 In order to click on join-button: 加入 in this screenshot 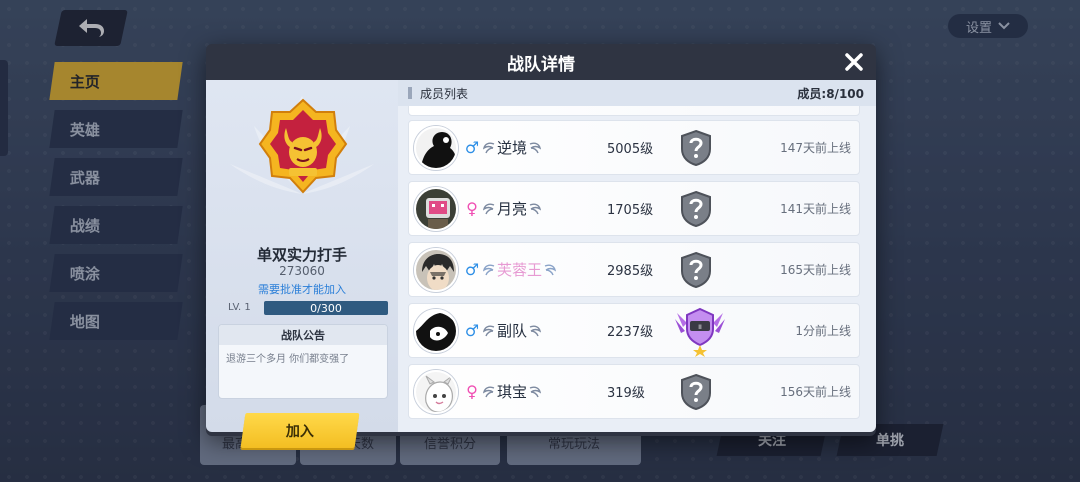, I will do `click(300, 430)`.